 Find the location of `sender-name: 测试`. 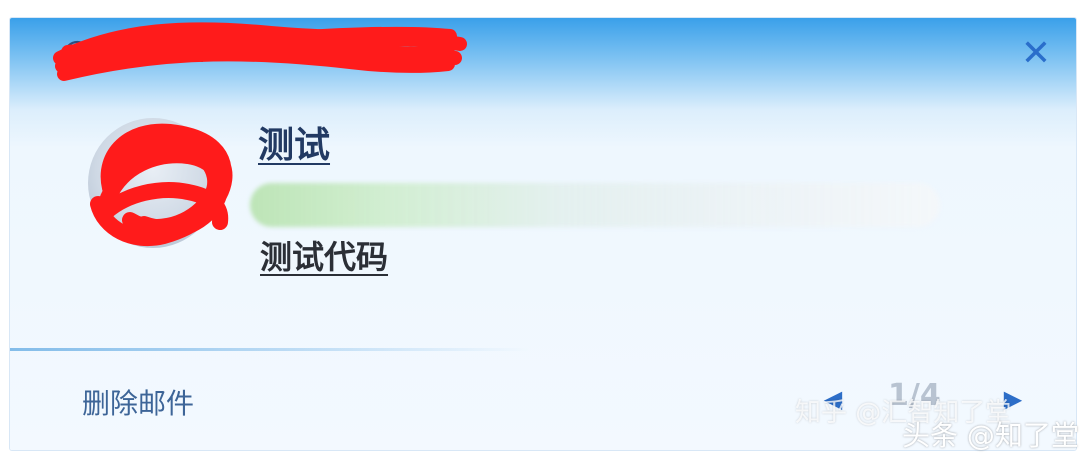

sender-name: 测试 is located at coordinates (294, 142).